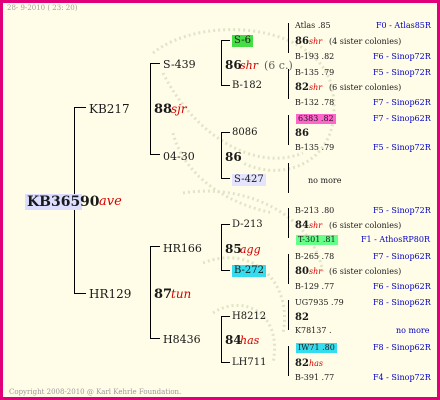 The height and width of the screenshot is (400, 440). What do you see at coordinates (250, 340) in the screenshot?
I see `gen2-colony-tag: has` at bounding box center [250, 340].